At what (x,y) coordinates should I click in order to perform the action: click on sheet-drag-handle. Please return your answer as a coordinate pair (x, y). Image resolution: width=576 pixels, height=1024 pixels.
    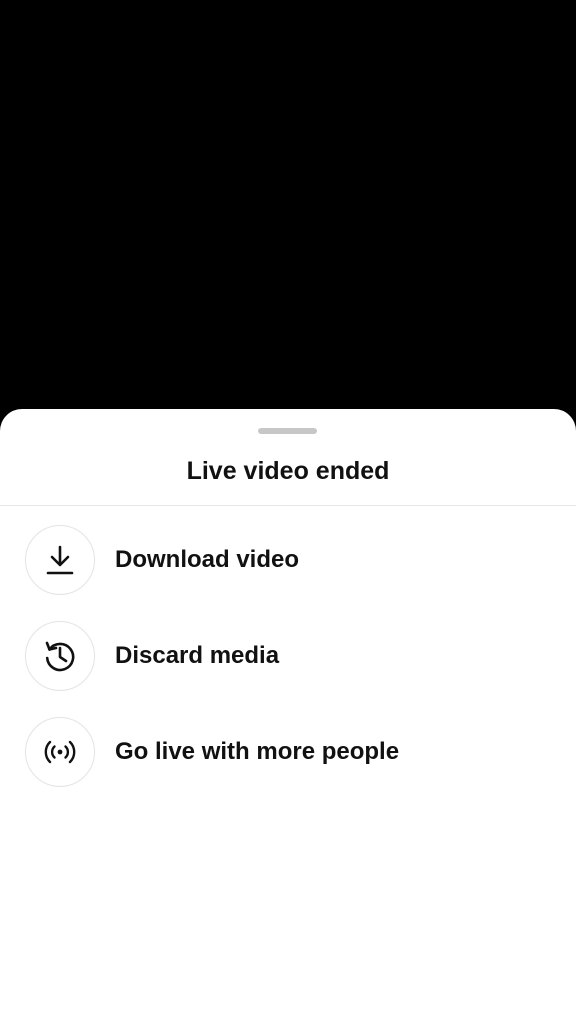
    Looking at the image, I should click on (287, 431).